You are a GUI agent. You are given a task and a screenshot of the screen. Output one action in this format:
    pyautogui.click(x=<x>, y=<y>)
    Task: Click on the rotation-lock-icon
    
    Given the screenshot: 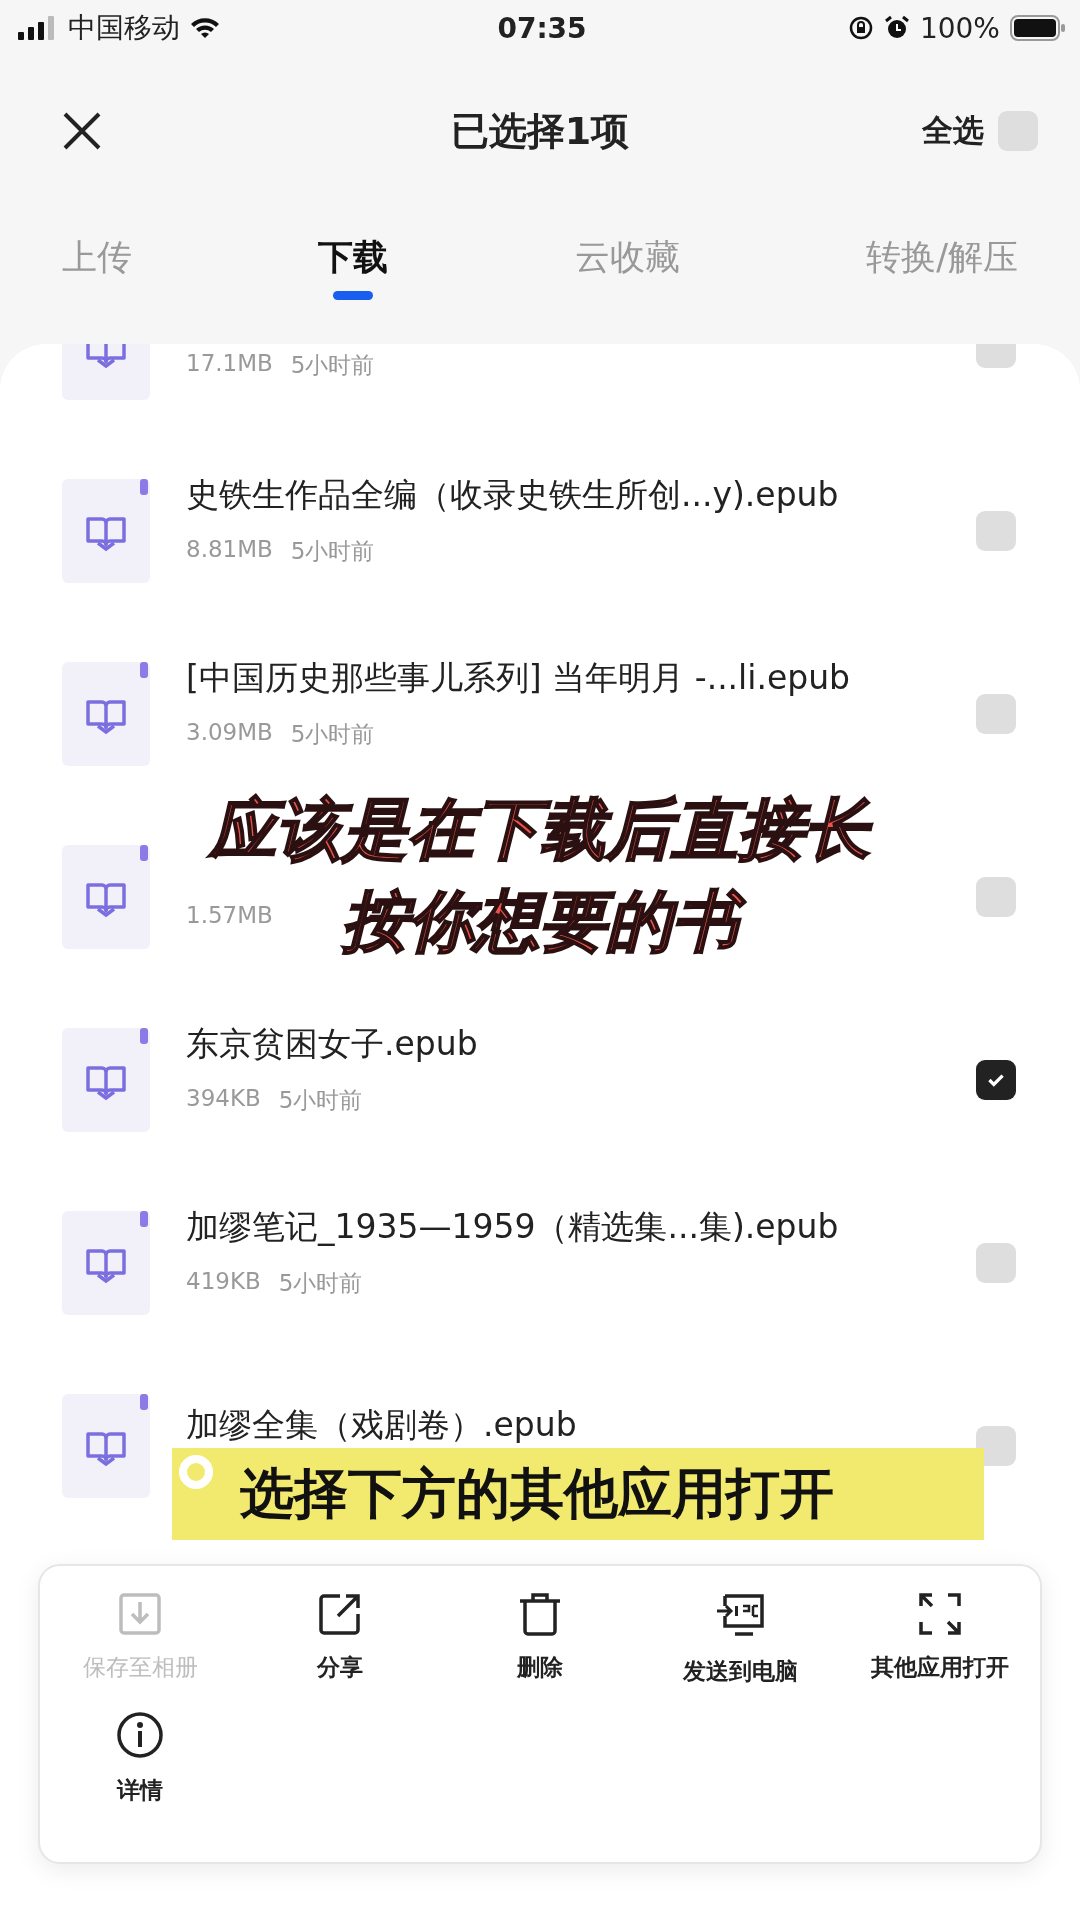 What is the action you would take?
    pyautogui.click(x=860, y=28)
    